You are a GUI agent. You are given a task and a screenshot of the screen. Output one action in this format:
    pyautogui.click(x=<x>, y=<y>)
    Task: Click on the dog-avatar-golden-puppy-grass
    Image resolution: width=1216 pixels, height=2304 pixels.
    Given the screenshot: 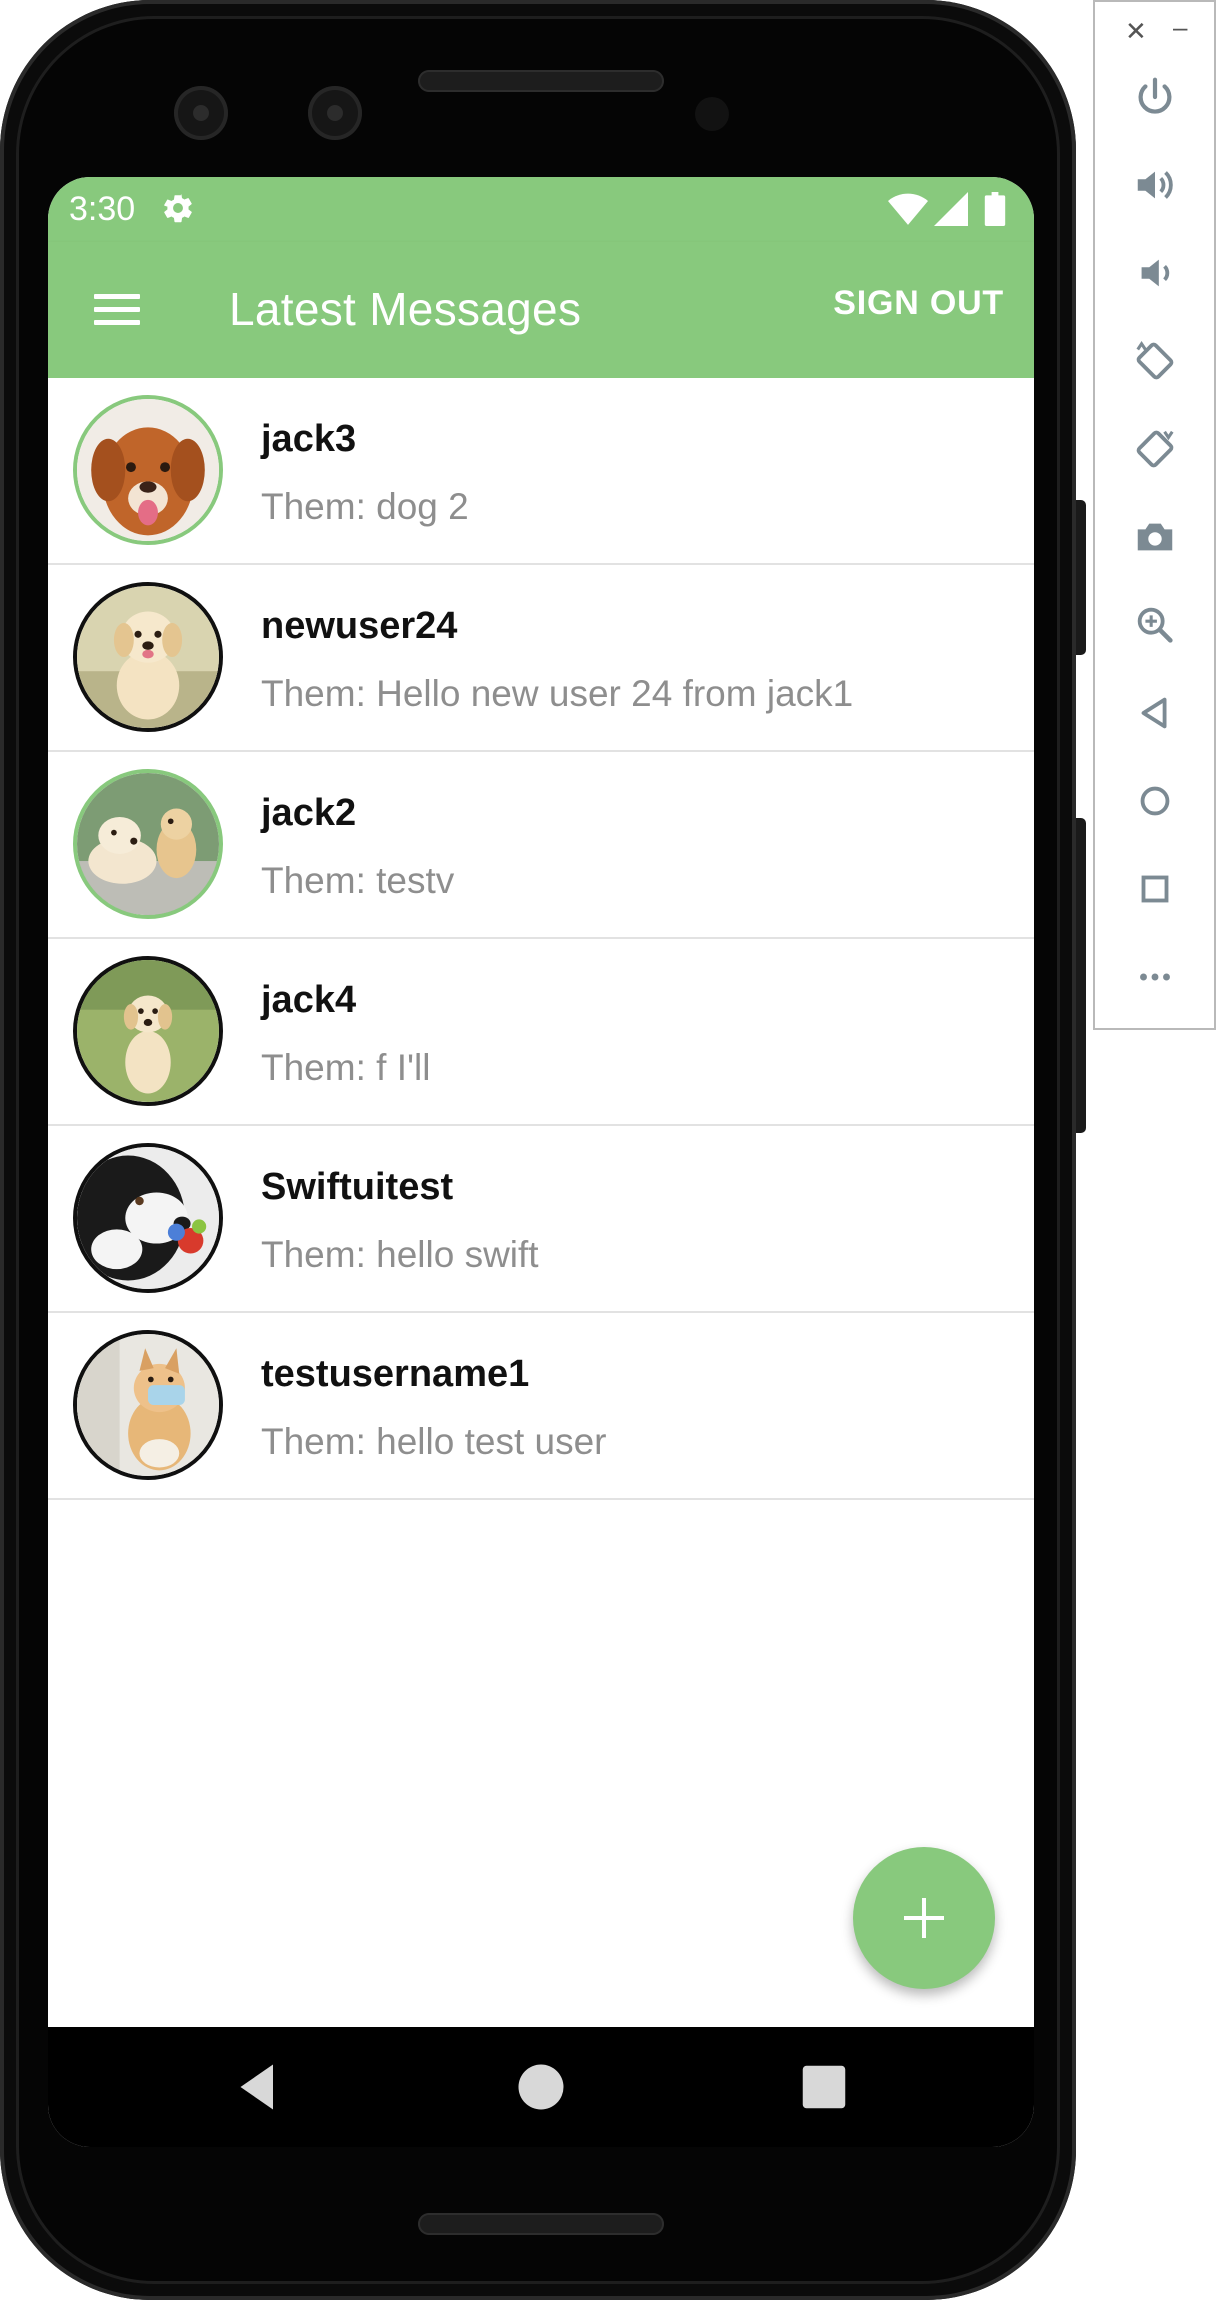 What is the action you would take?
    pyautogui.click(x=148, y=1031)
    